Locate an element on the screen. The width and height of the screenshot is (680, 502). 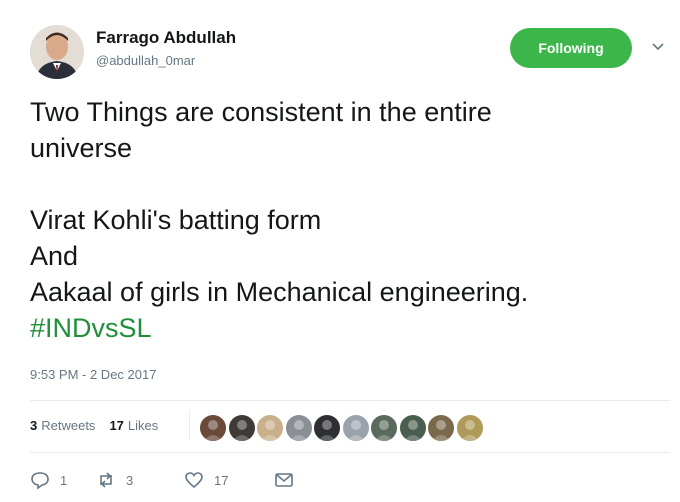
tweet-actions: 1 3 17 is located at coordinates (162, 480).